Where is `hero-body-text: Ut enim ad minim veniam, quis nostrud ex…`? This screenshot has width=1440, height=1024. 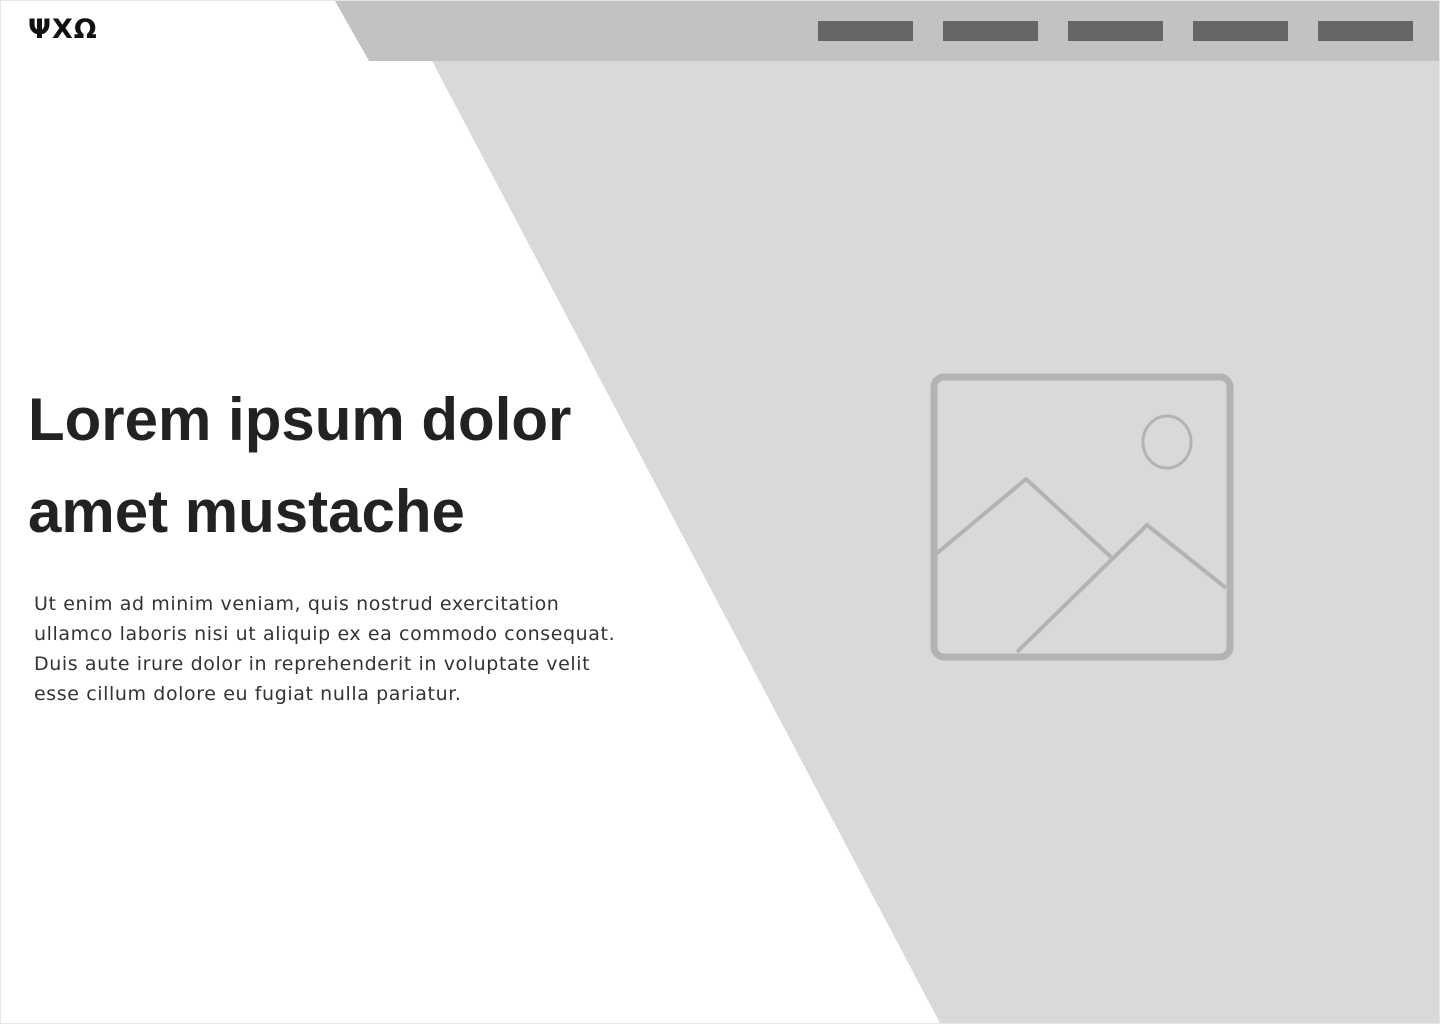
hero-body-text: Ut enim ad minim veniam, quis nostrud ex… is located at coordinates (354, 649).